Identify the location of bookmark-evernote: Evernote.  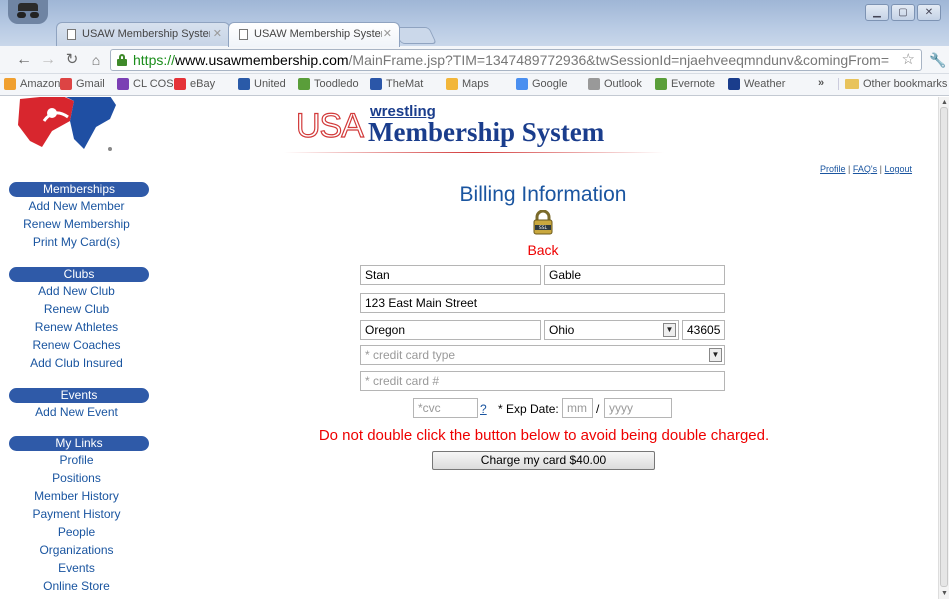
(685, 84).